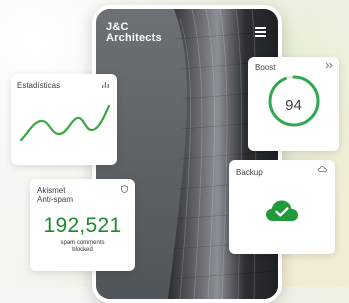  Describe the element at coordinates (260, 33) in the screenshot. I see `hamburger-menu-icon` at that location.